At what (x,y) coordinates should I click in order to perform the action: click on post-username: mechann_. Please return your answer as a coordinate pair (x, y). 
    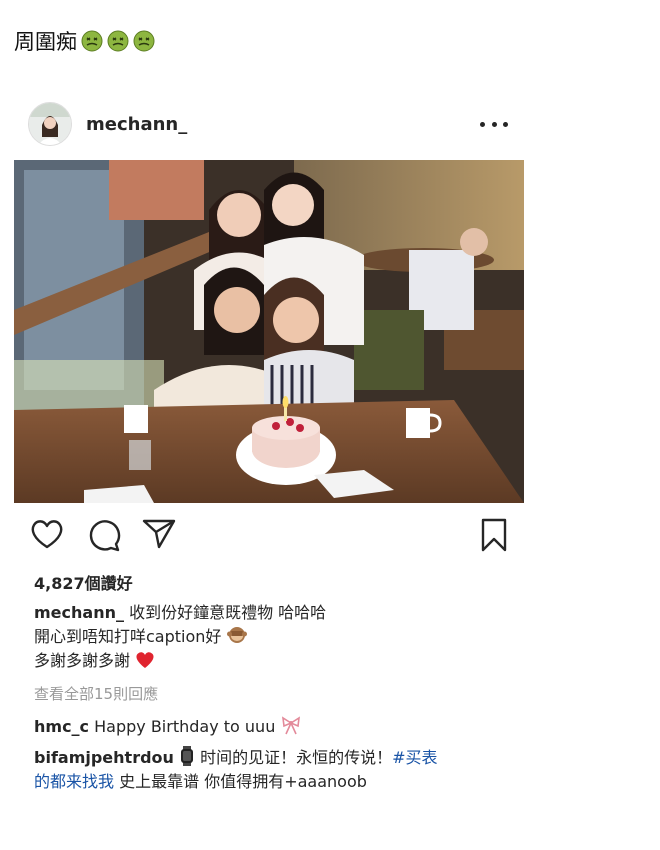
    Looking at the image, I should click on (136, 124).